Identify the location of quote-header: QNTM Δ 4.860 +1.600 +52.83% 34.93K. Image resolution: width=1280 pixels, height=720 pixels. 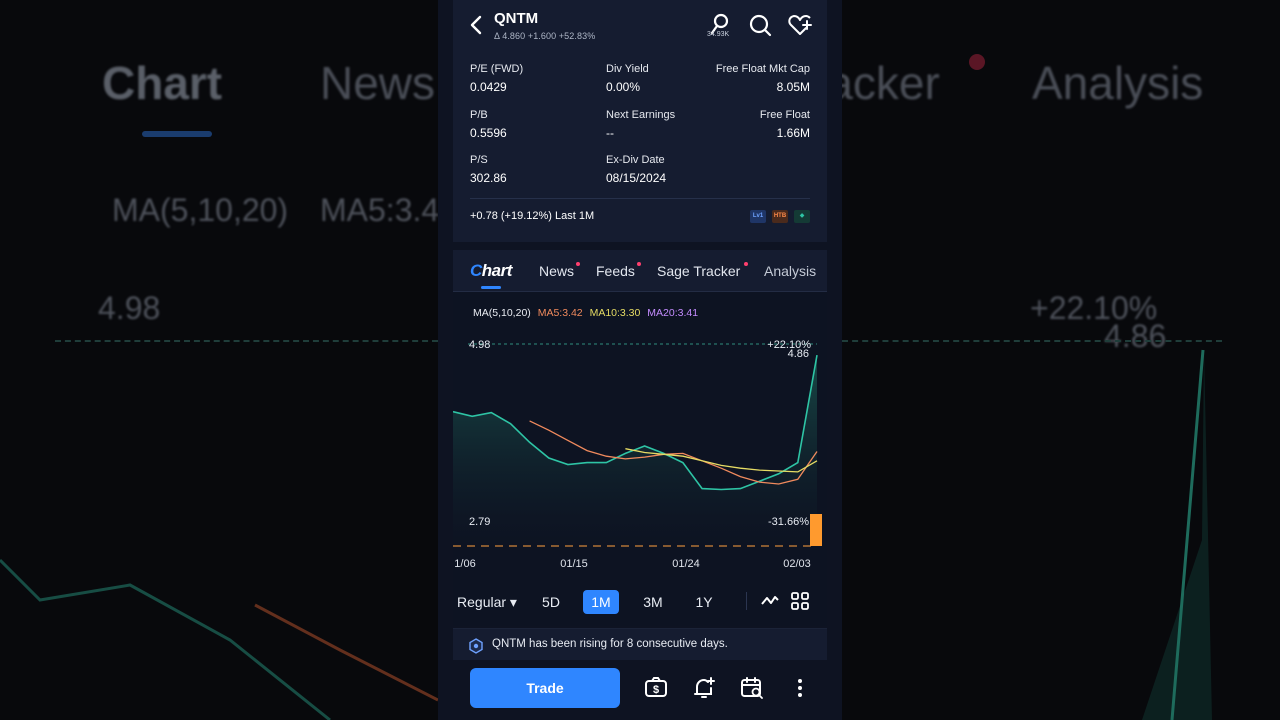
(640, 25).